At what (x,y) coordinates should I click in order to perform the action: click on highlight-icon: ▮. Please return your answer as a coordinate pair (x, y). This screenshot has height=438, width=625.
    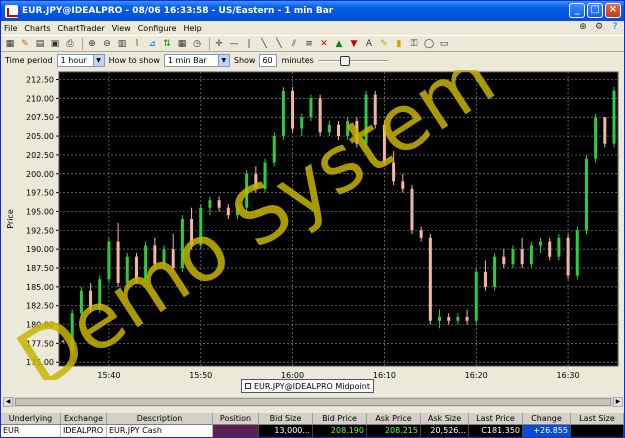
    Looking at the image, I should click on (399, 44).